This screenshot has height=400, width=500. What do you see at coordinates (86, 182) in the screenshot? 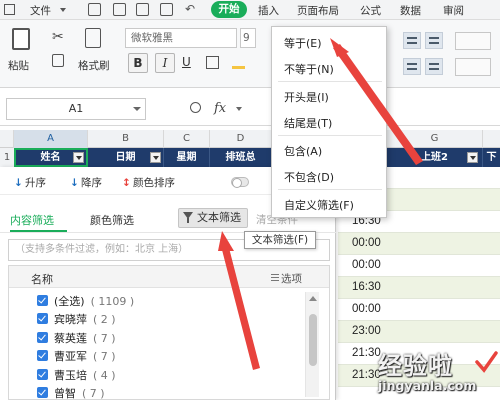
I see `sort-descending-button: ↓ 降序` at bounding box center [86, 182].